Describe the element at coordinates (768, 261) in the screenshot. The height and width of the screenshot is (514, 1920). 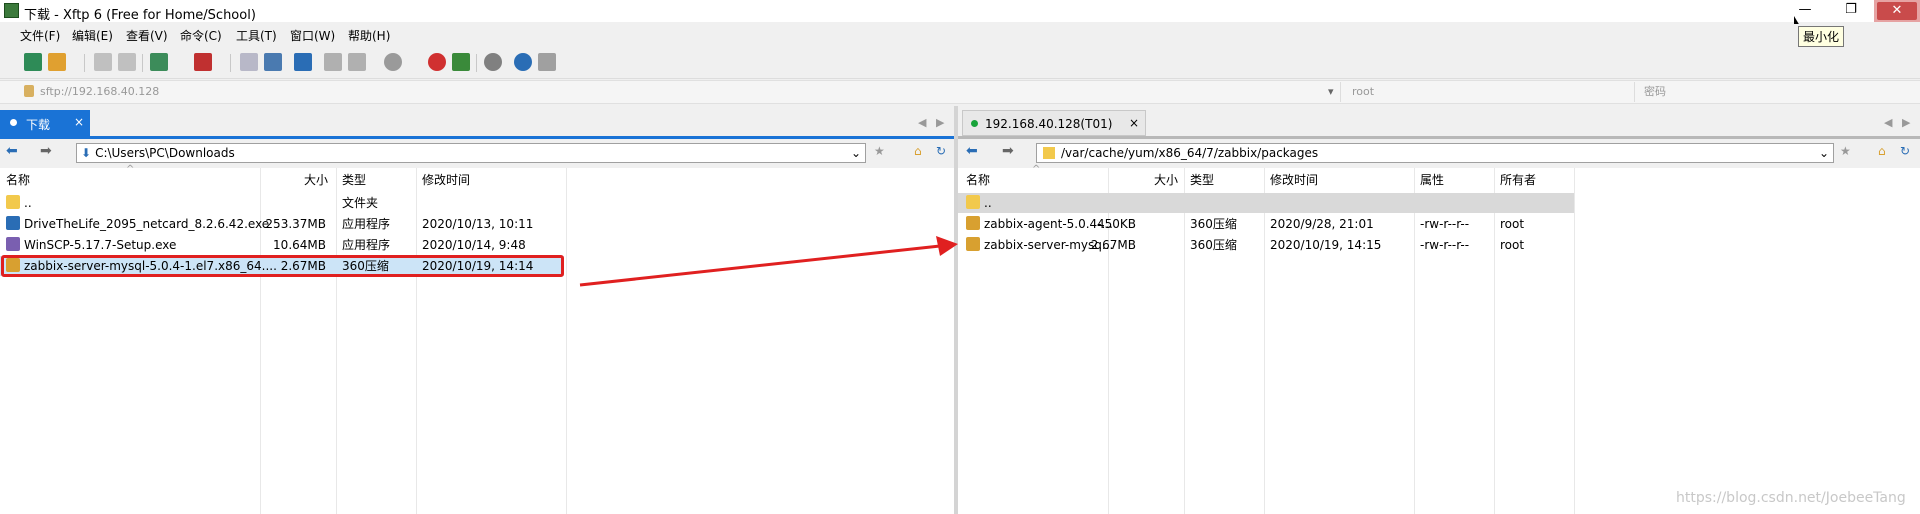
I see `annotation-arrow` at that location.